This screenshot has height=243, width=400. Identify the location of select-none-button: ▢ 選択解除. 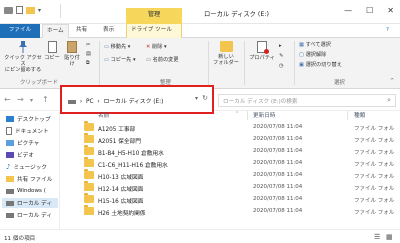
(312, 55).